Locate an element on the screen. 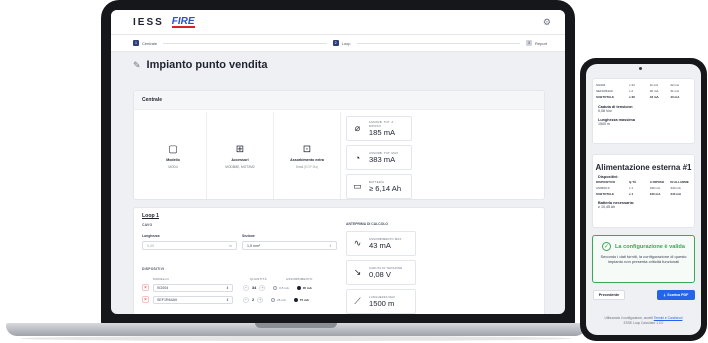 The height and width of the screenshot is (343, 708). cavo-label: CAVO is located at coordinates (147, 225).